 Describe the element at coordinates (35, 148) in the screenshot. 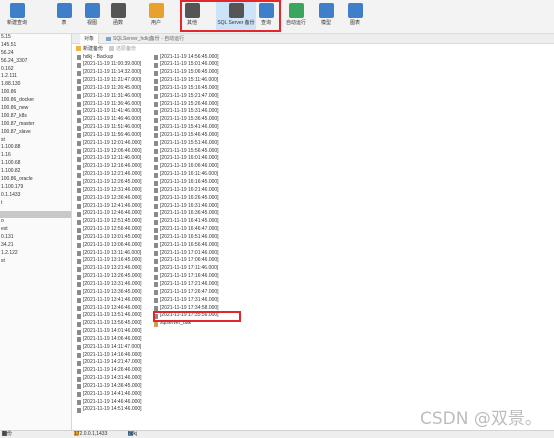

I see `tree-connection-item: 1.100.88` at that location.